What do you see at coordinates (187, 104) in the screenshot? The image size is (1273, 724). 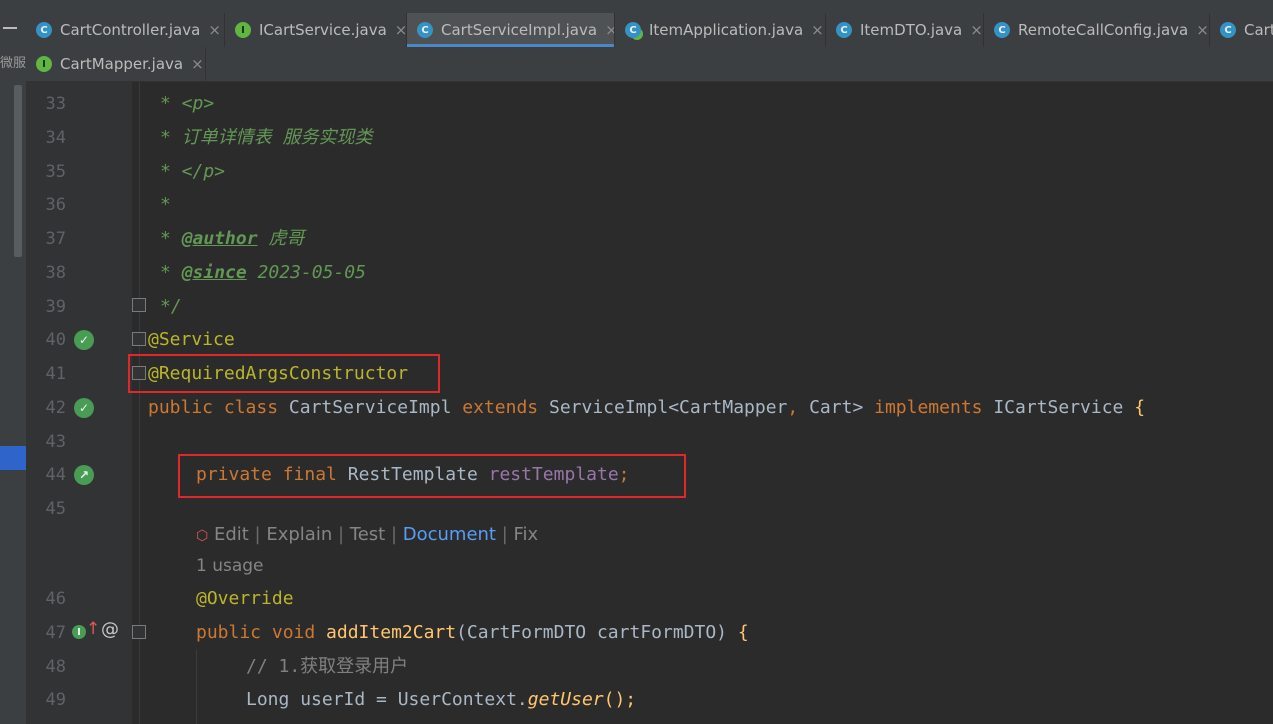 I see `code-line-33: * <p>` at bounding box center [187, 104].